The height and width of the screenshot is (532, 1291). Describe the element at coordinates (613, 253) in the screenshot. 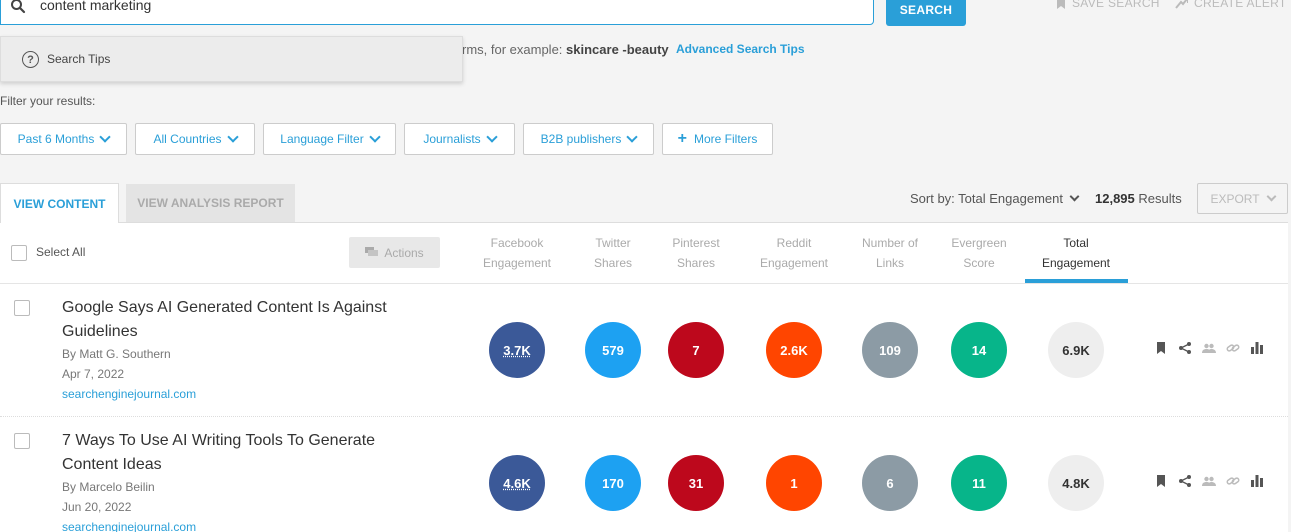

I see `col-twitter-shares: Twitter Shares` at that location.